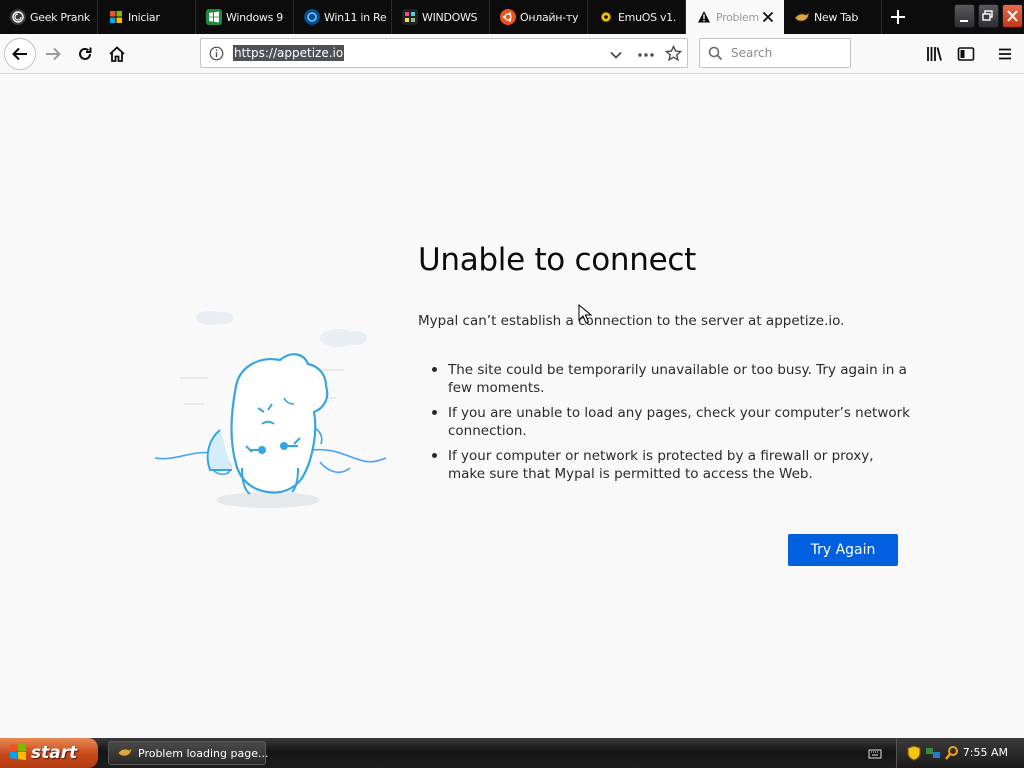 This screenshot has height=768, width=1024. What do you see at coordinates (410, 17) in the screenshot?
I see `dark-grid-icon` at bounding box center [410, 17].